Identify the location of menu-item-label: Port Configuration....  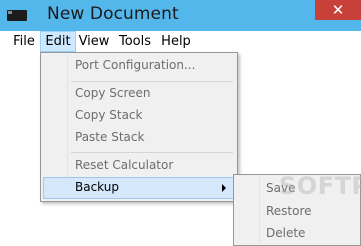
(135, 65).